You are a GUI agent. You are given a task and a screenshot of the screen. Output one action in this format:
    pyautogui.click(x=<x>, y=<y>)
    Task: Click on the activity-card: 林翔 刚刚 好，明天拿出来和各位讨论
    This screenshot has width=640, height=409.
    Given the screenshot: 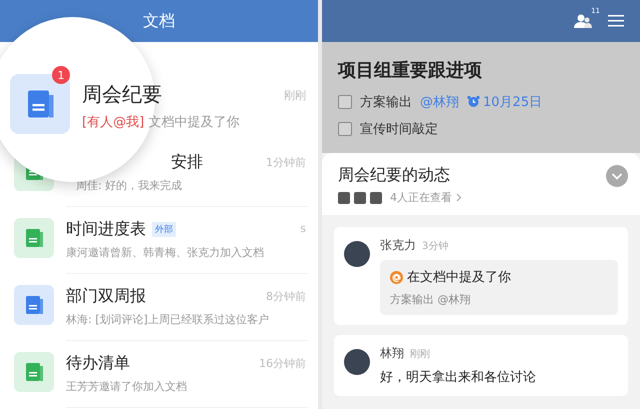 What is the action you would take?
    pyautogui.click(x=481, y=365)
    